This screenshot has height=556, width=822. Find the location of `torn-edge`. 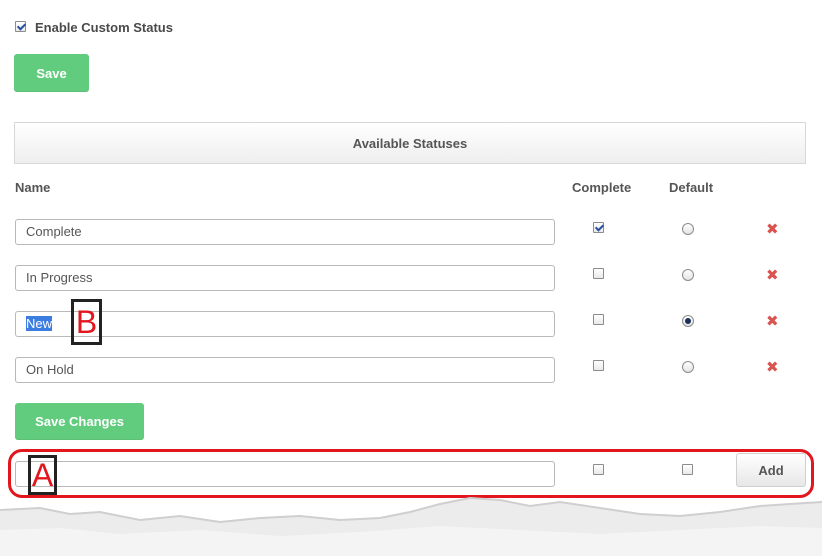

torn-edge is located at coordinates (411, 526).